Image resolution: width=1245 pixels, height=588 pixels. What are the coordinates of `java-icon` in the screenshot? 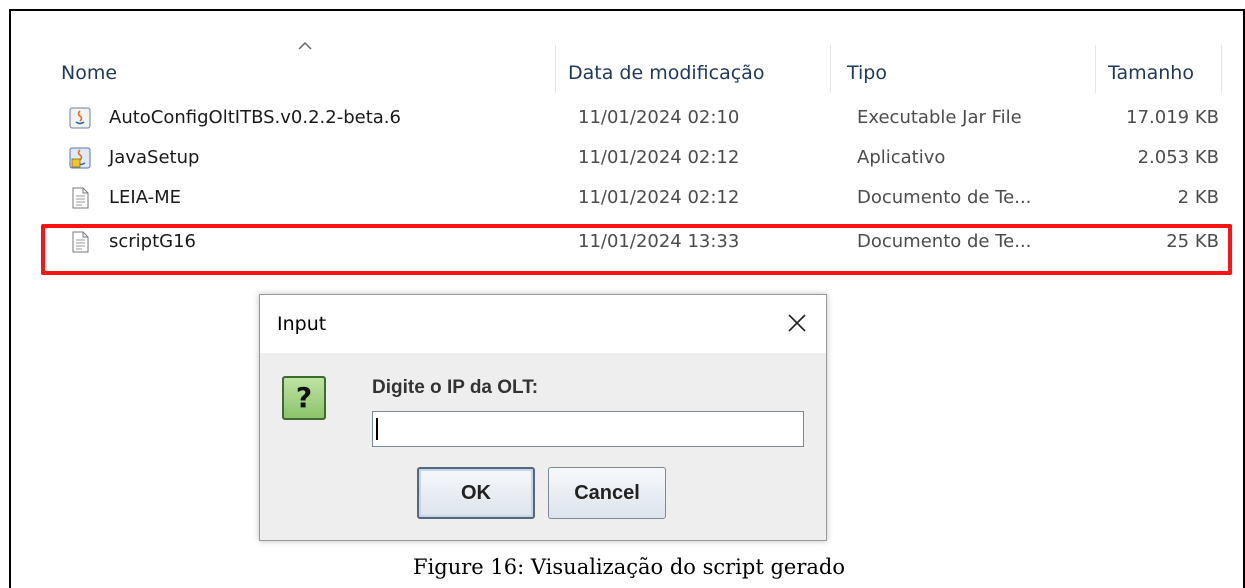 It's located at (80, 118).